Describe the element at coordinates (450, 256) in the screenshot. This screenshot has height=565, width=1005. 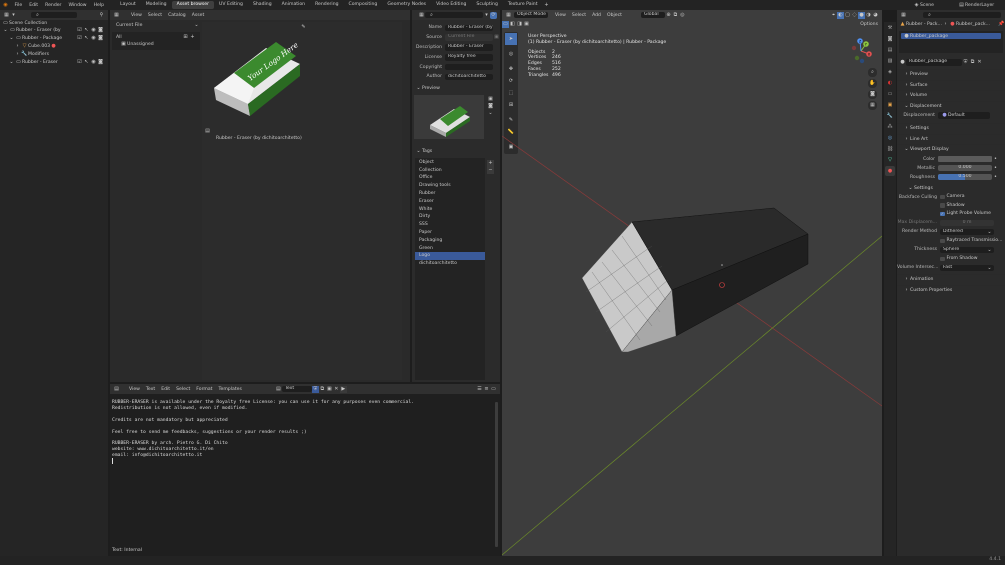
I see `tag-item: Logo` at that location.